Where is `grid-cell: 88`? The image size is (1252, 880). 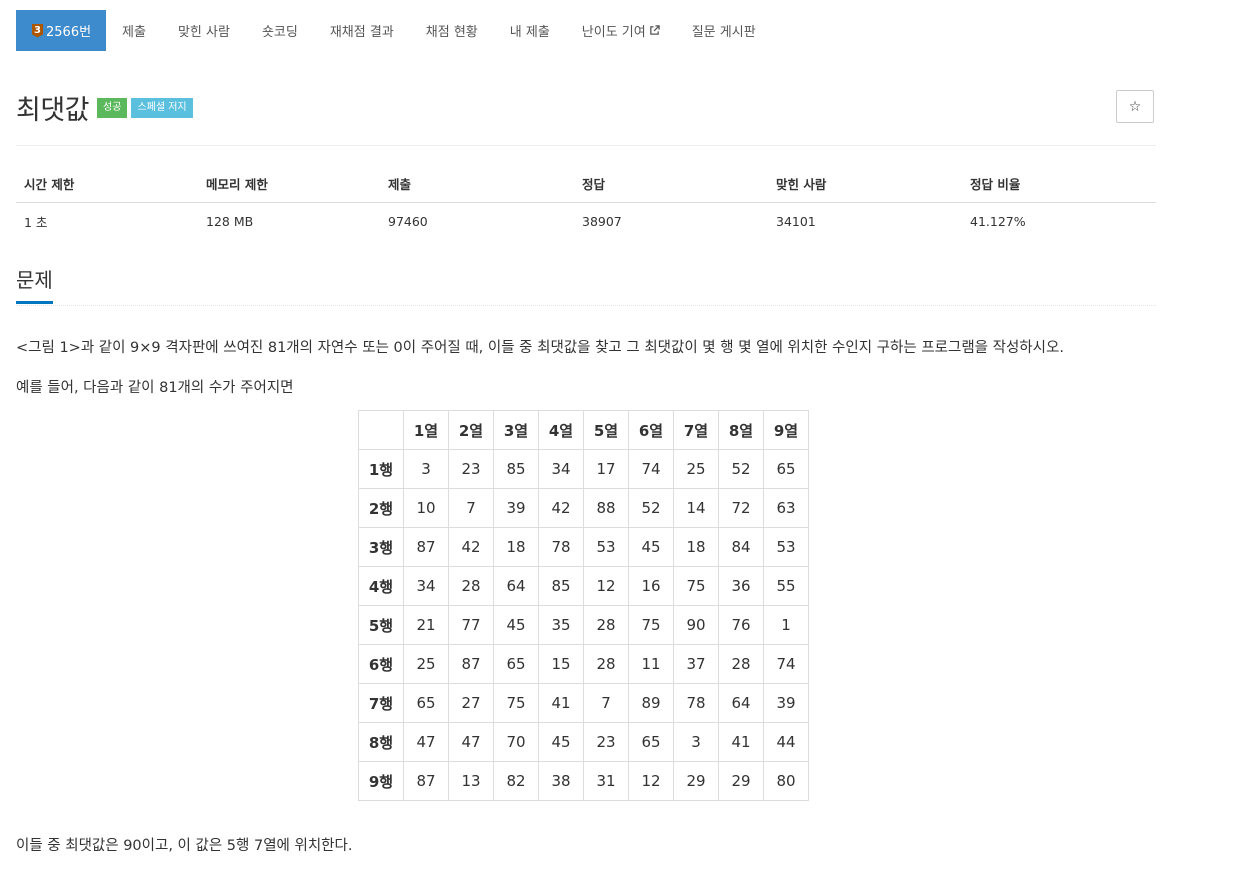 grid-cell: 88 is located at coordinates (606, 508).